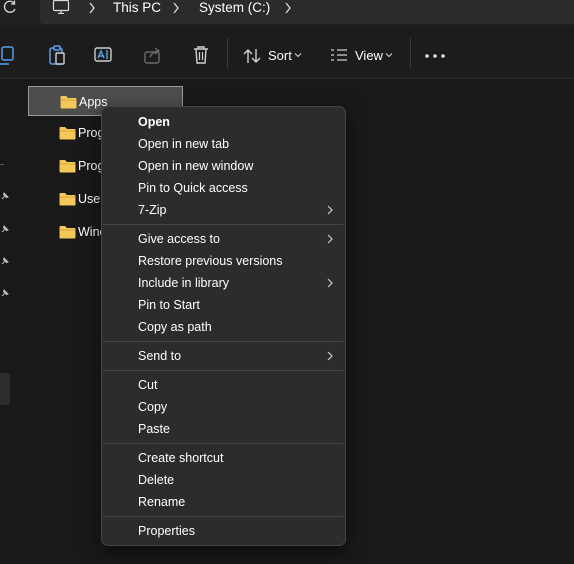 Image resolution: width=574 pixels, height=564 pixels. What do you see at coordinates (223, 480) in the screenshot?
I see `menu-item-delete: Delete` at bounding box center [223, 480].